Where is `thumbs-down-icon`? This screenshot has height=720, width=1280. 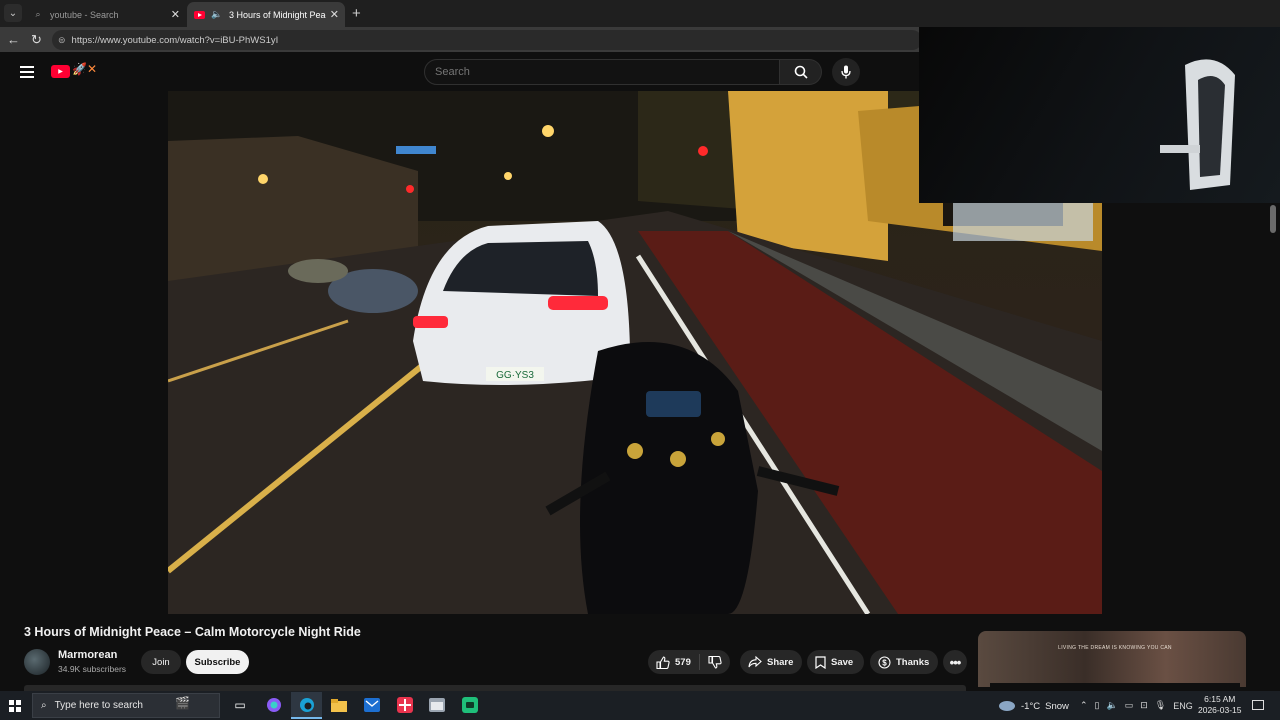 thumbs-down-icon is located at coordinates (715, 662).